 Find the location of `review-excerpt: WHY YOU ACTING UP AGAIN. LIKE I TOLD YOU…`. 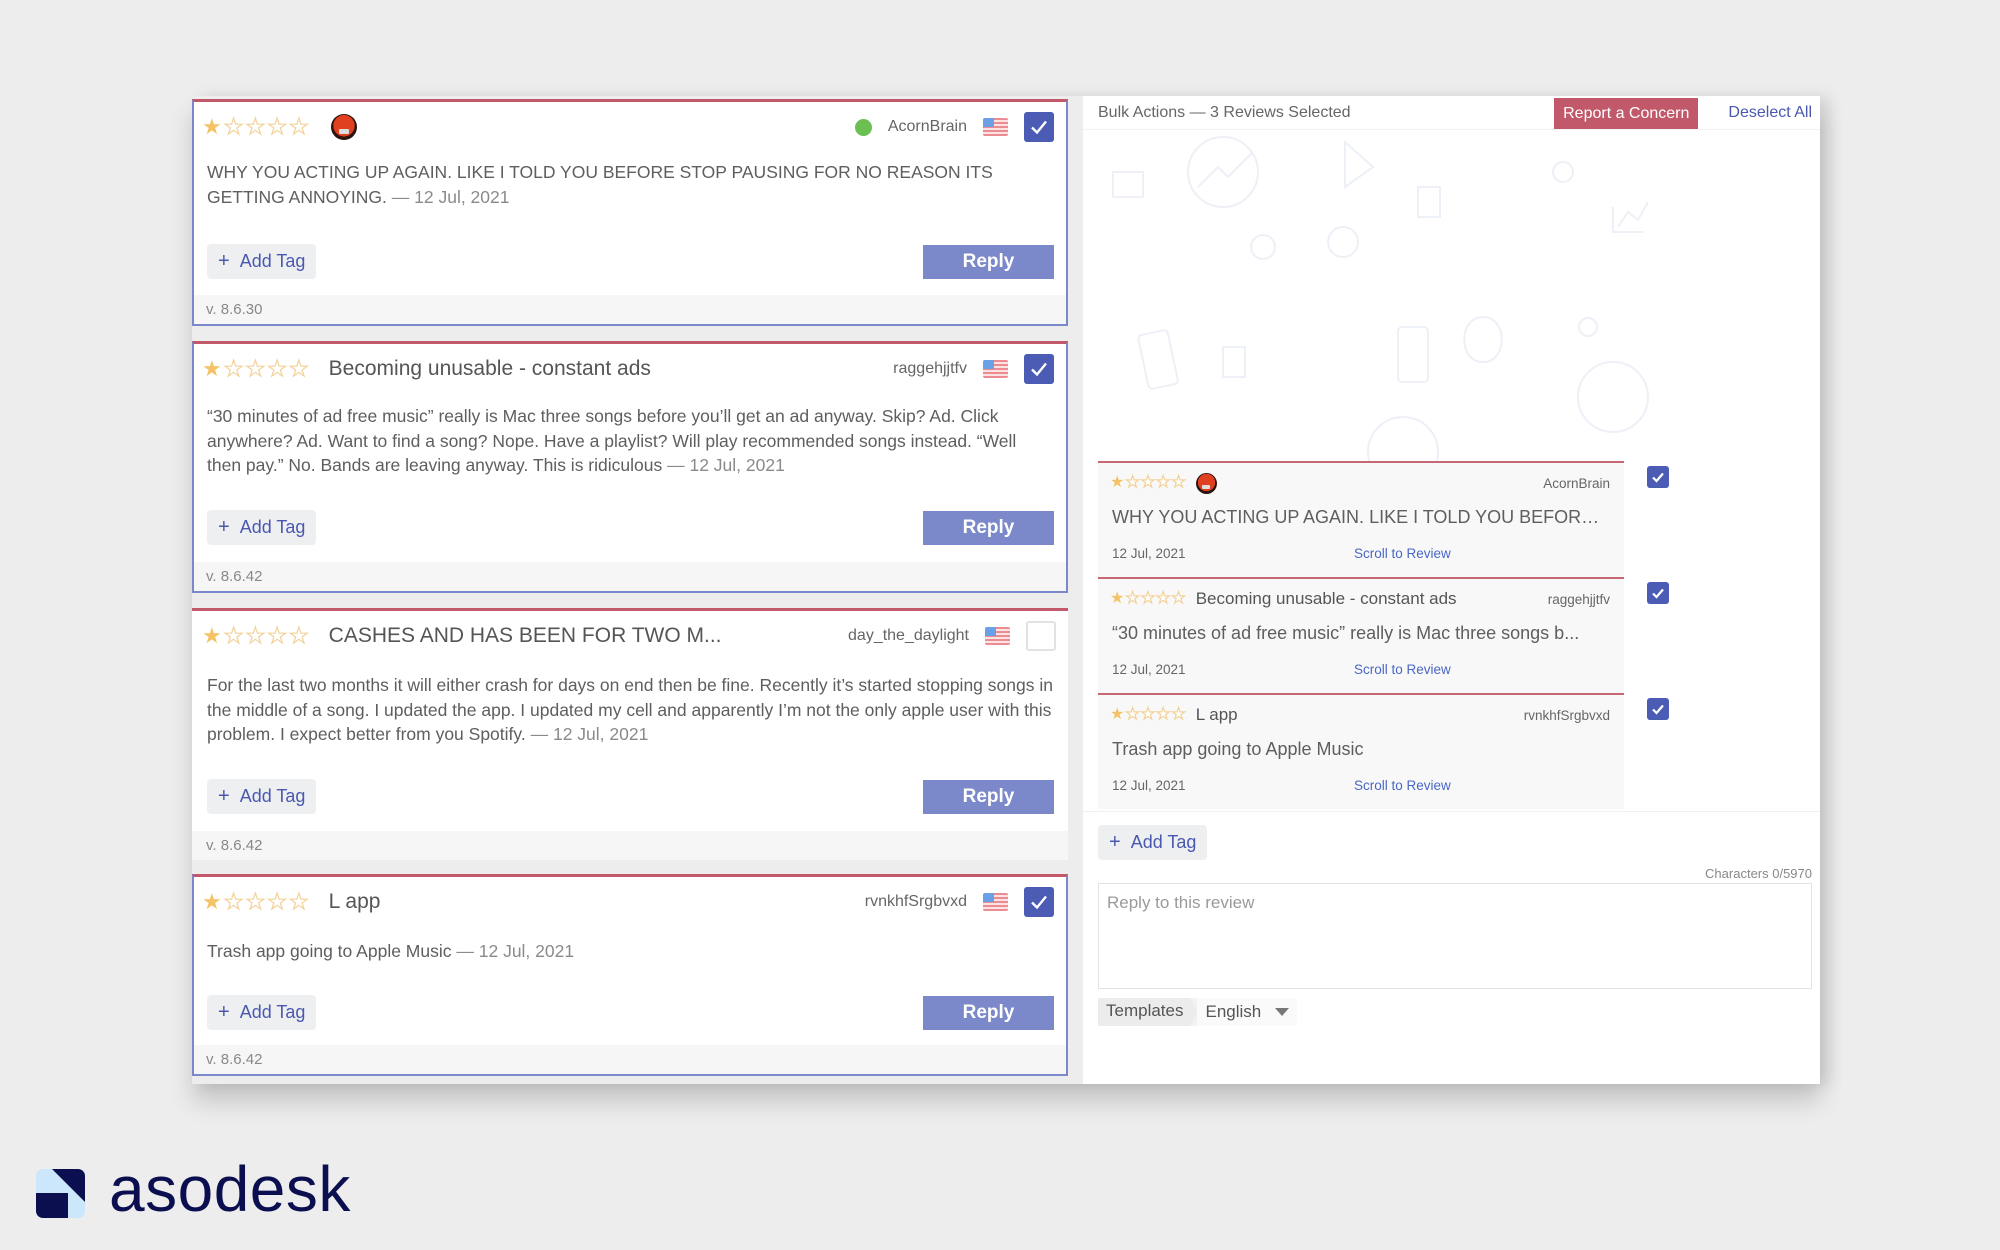

review-excerpt: WHY YOU ACTING UP AGAIN. LIKE I TOLD YOU… is located at coordinates (1361, 517).